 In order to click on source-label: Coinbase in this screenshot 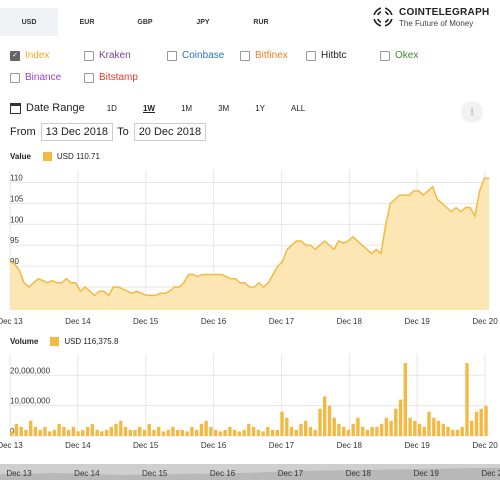, I will do `click(203, 55)`.